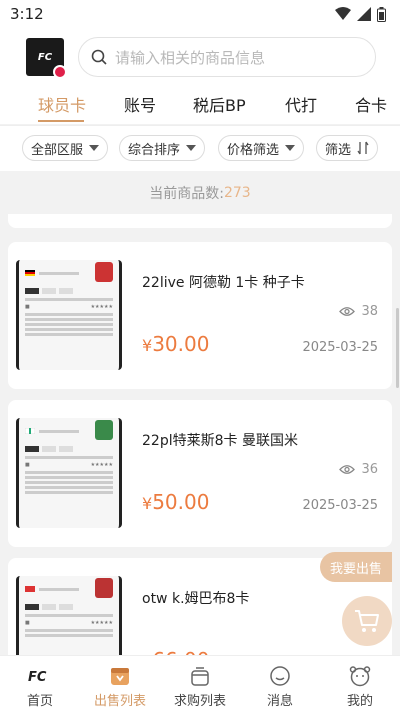  I want to click on price-filter-label: 价格筛选, so click(253, 150).